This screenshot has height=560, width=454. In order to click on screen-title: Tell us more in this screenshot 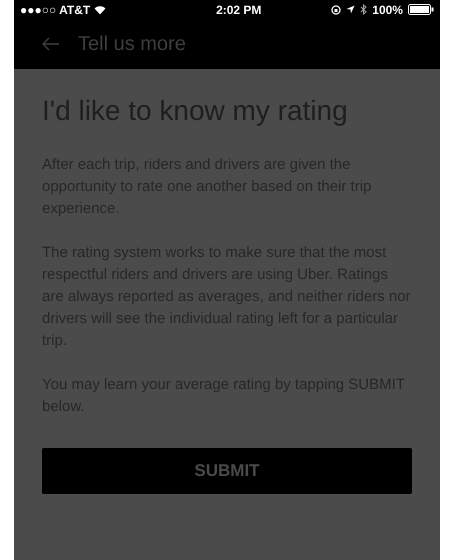, I will do `click(132, 44)`.